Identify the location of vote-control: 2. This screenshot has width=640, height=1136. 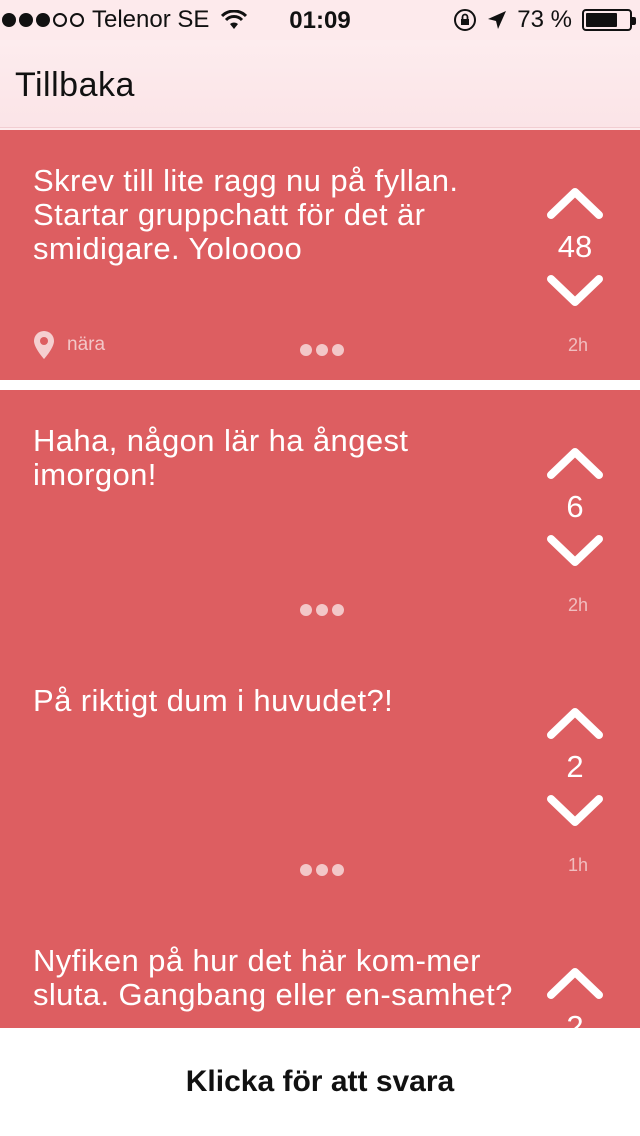
(575, 767).